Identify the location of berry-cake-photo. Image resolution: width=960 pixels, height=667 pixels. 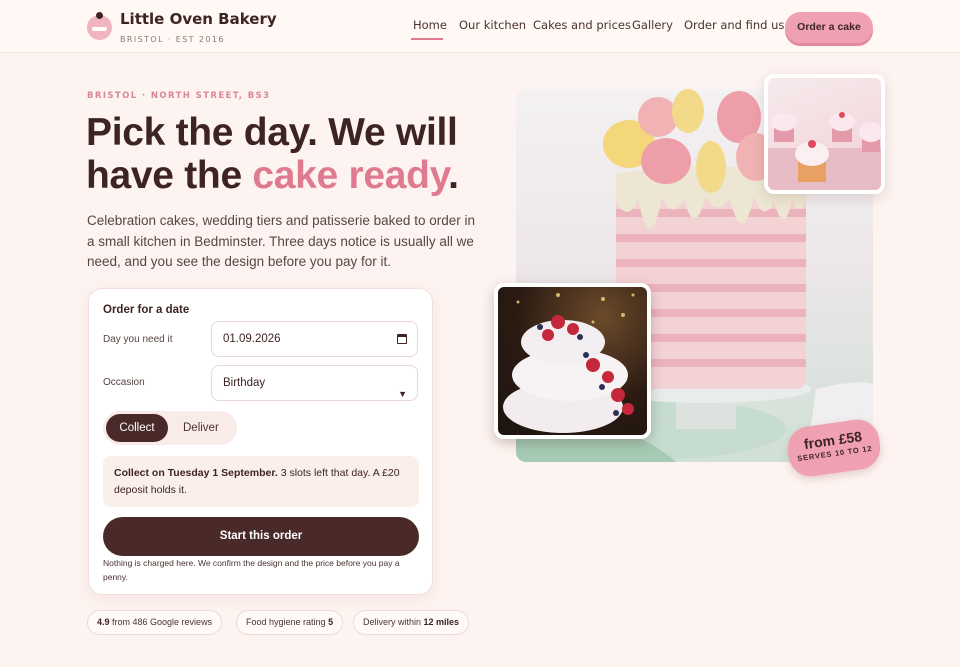
(572, 361).